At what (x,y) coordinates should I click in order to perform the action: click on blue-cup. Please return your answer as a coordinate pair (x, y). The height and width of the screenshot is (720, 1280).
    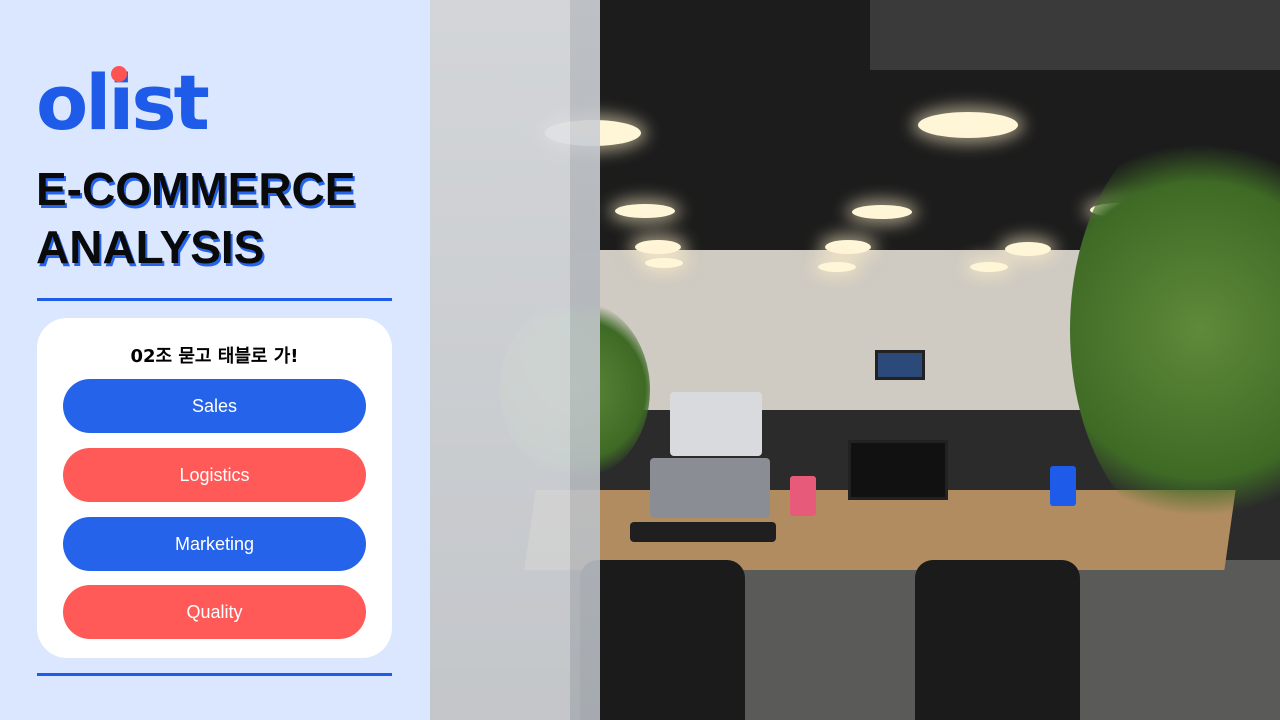
    Looking at the image, I should click on (1063, 486).